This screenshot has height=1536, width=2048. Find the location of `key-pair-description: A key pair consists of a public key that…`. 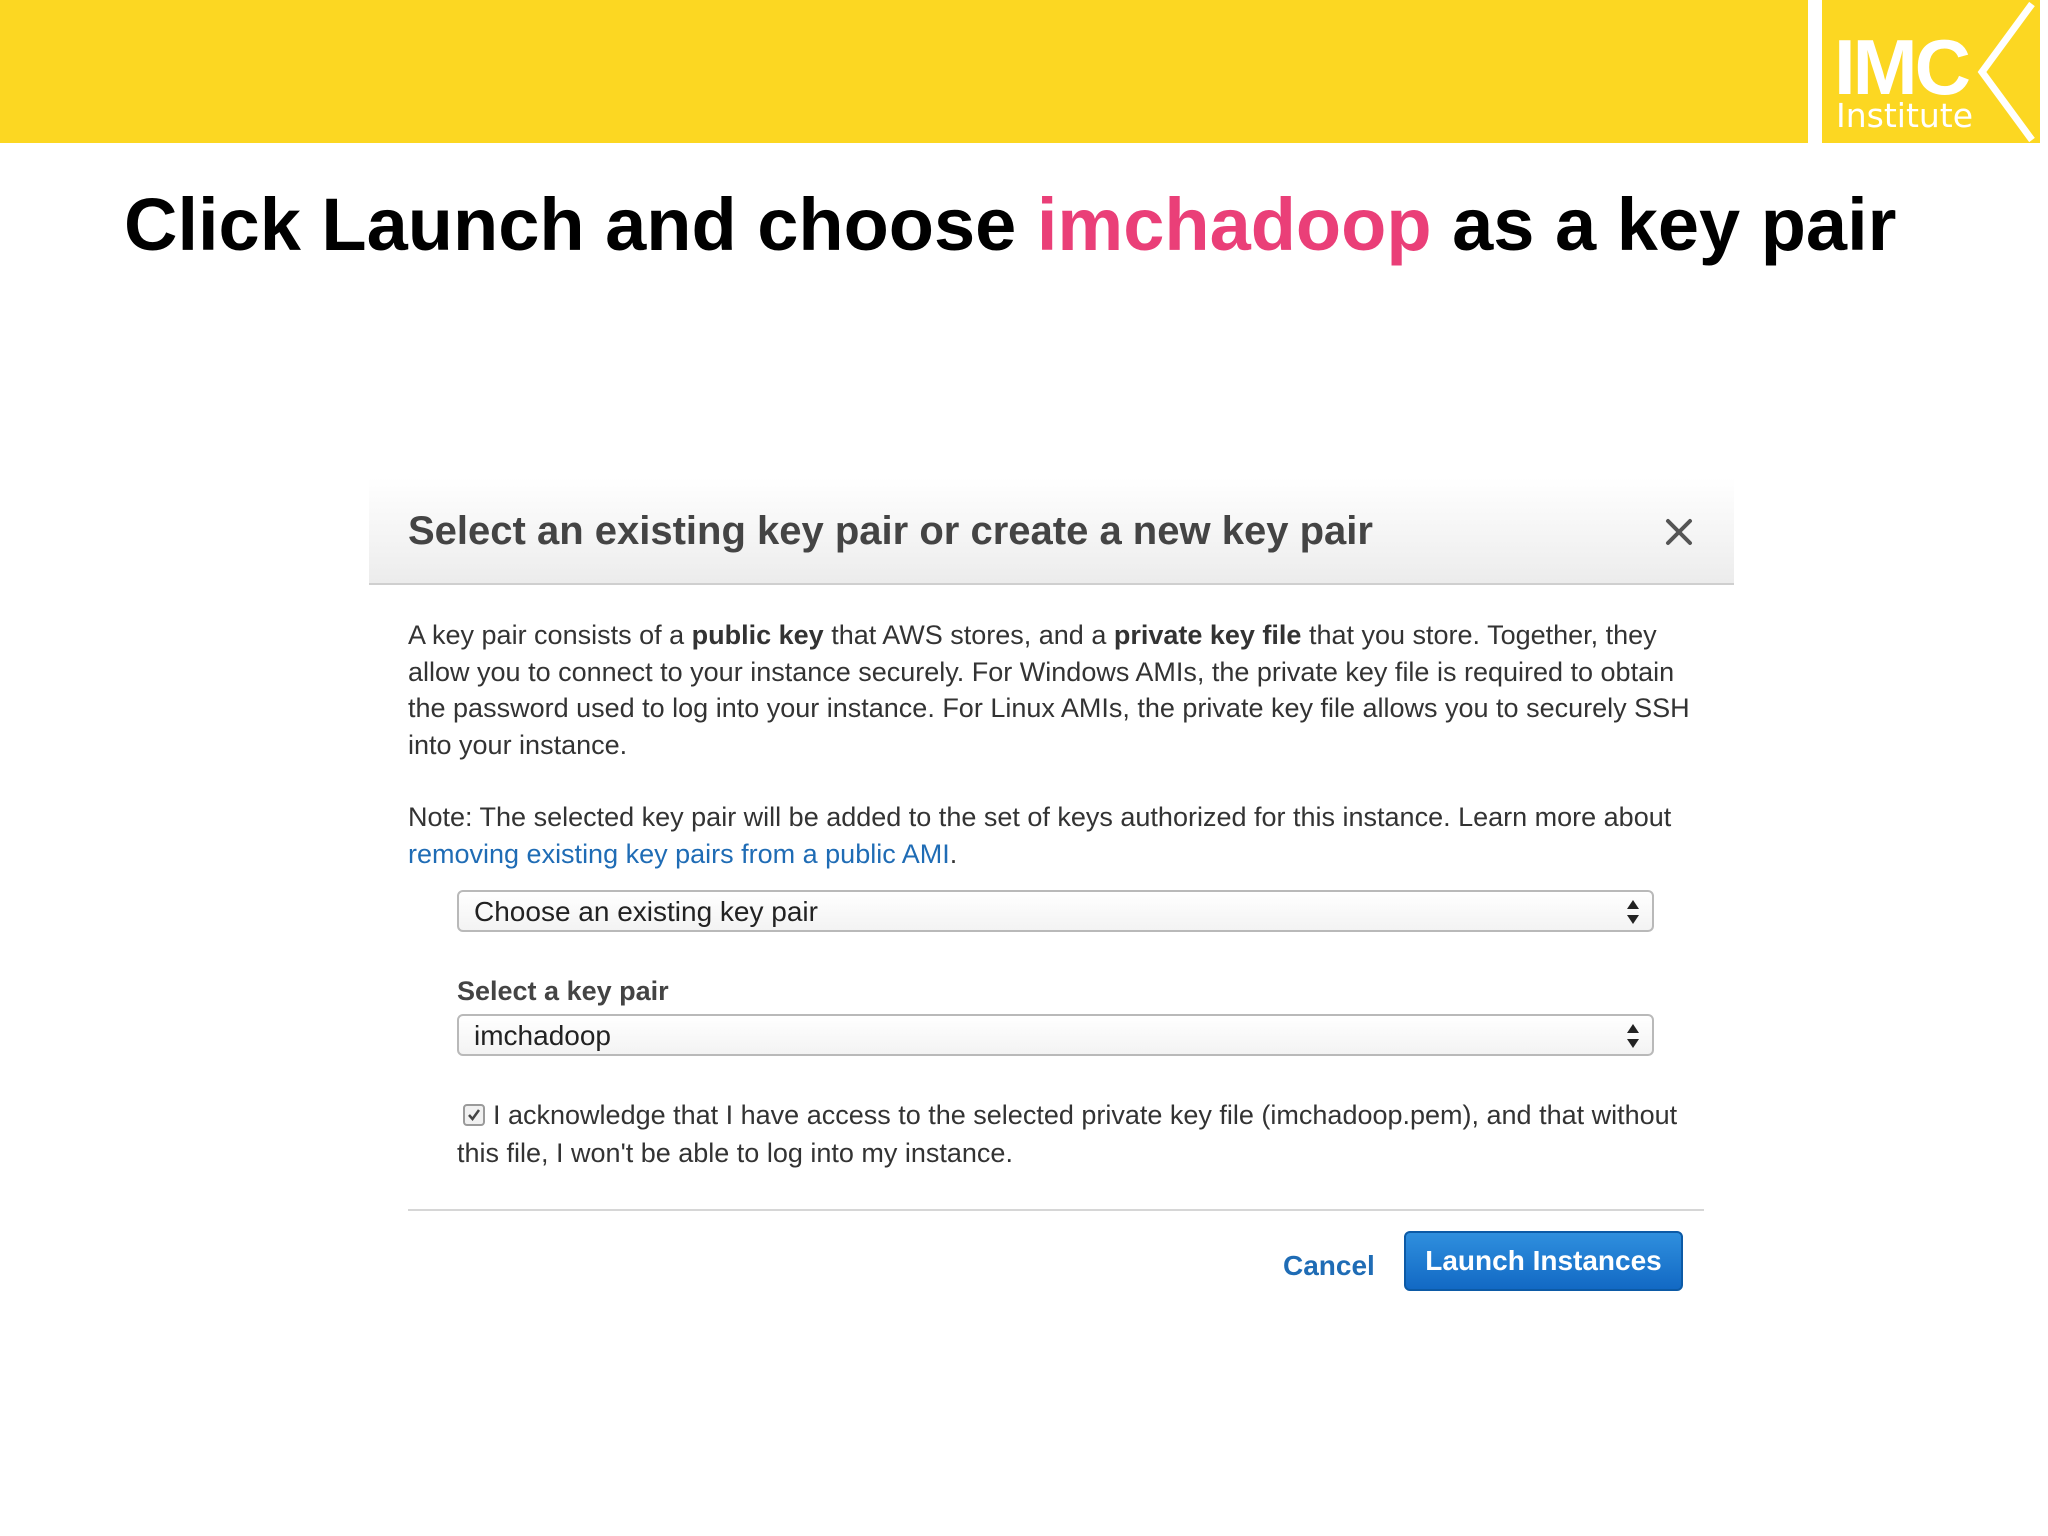

key-pair-description: A key pair consists of a public key that… is located at coordinates (1058, 690).